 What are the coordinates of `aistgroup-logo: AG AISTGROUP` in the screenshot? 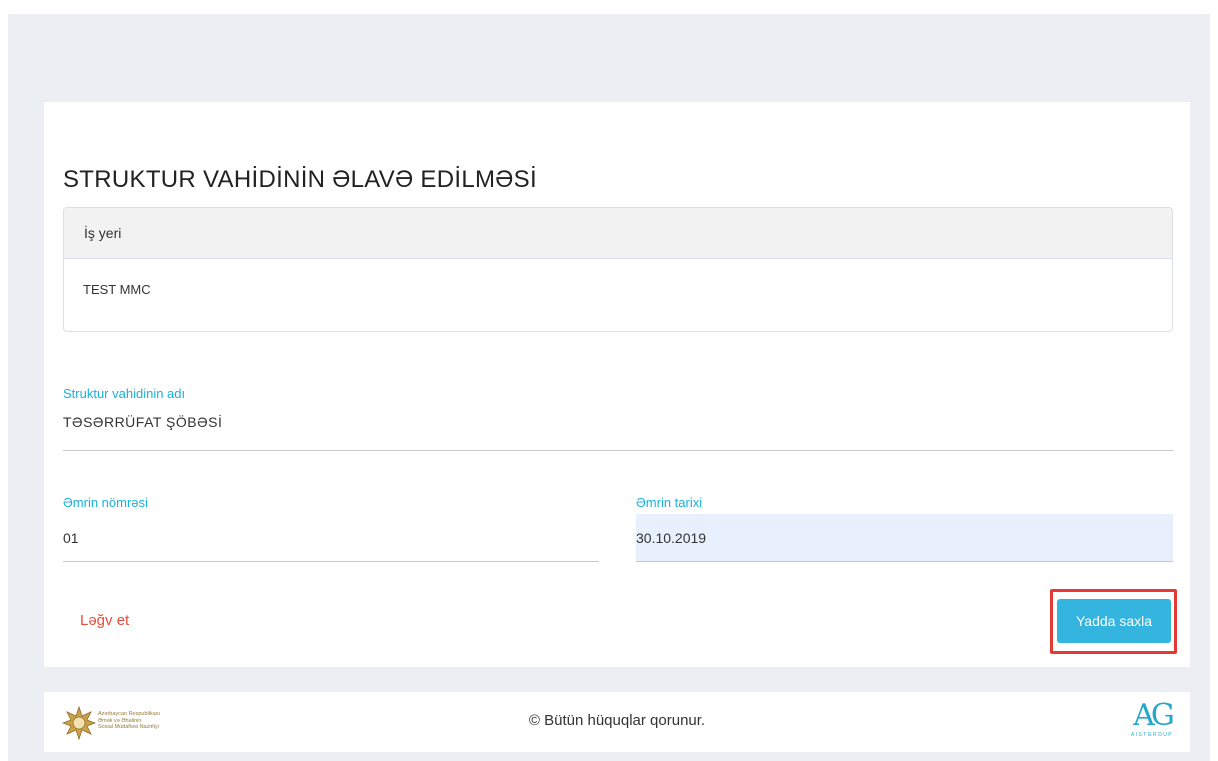 It's located at (1152, 722).